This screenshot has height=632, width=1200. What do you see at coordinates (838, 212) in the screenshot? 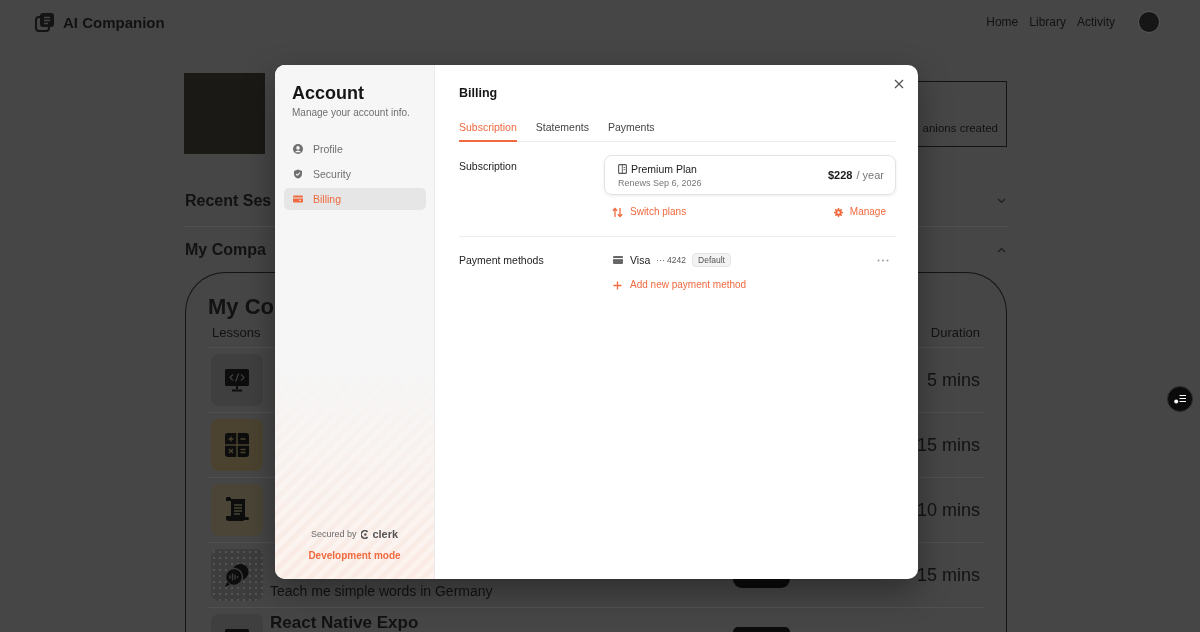
I see `settings-icon` at bounding box center [838, 212].